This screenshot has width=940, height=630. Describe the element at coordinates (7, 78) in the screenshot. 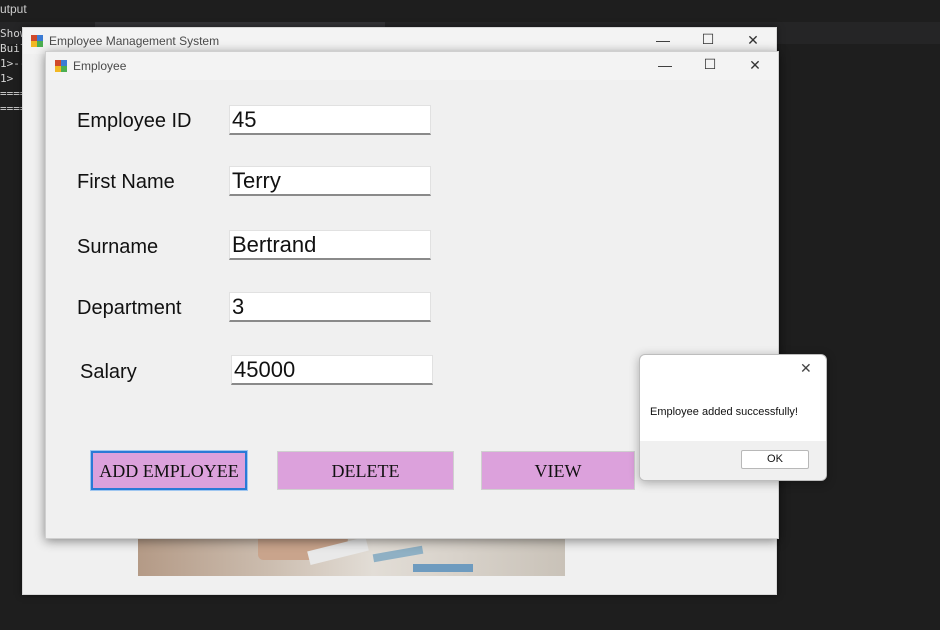

I see `log-line: 1>` at that location.